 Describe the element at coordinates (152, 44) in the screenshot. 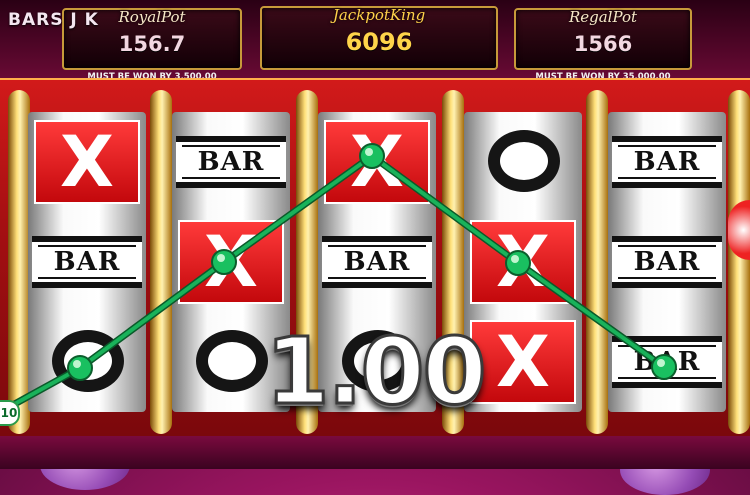

I see `jackpot-value: 156.7` at that location.